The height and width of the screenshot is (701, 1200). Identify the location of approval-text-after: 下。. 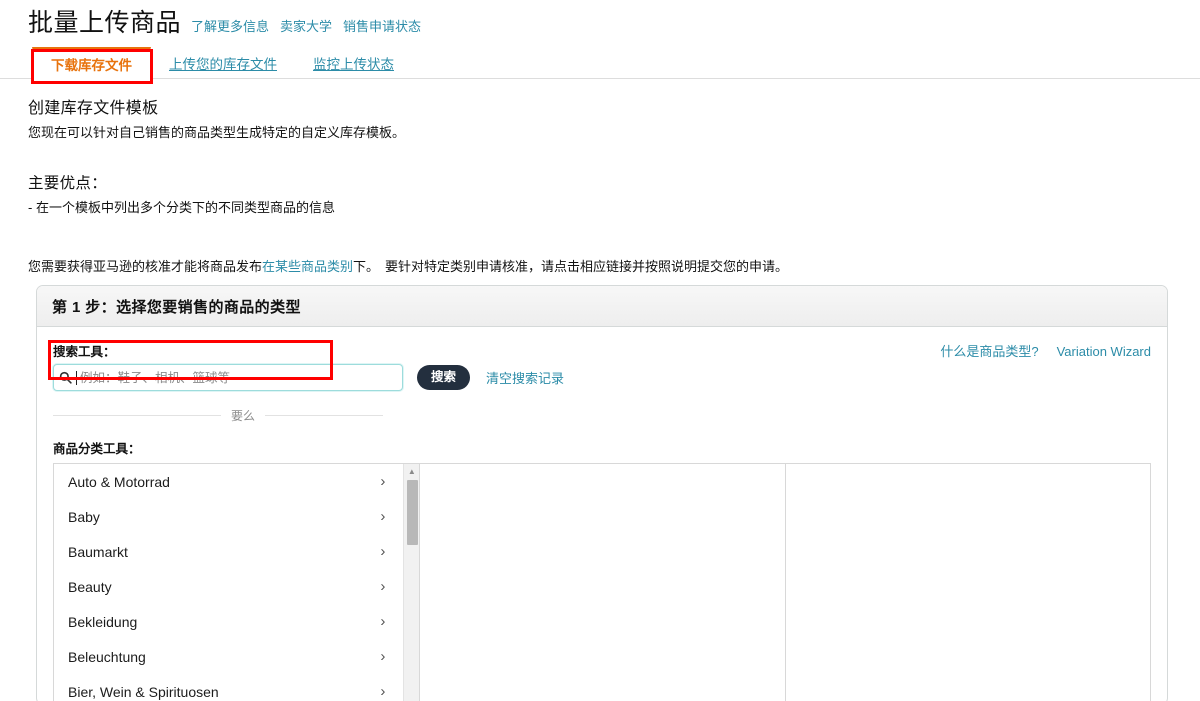
(366, 266).